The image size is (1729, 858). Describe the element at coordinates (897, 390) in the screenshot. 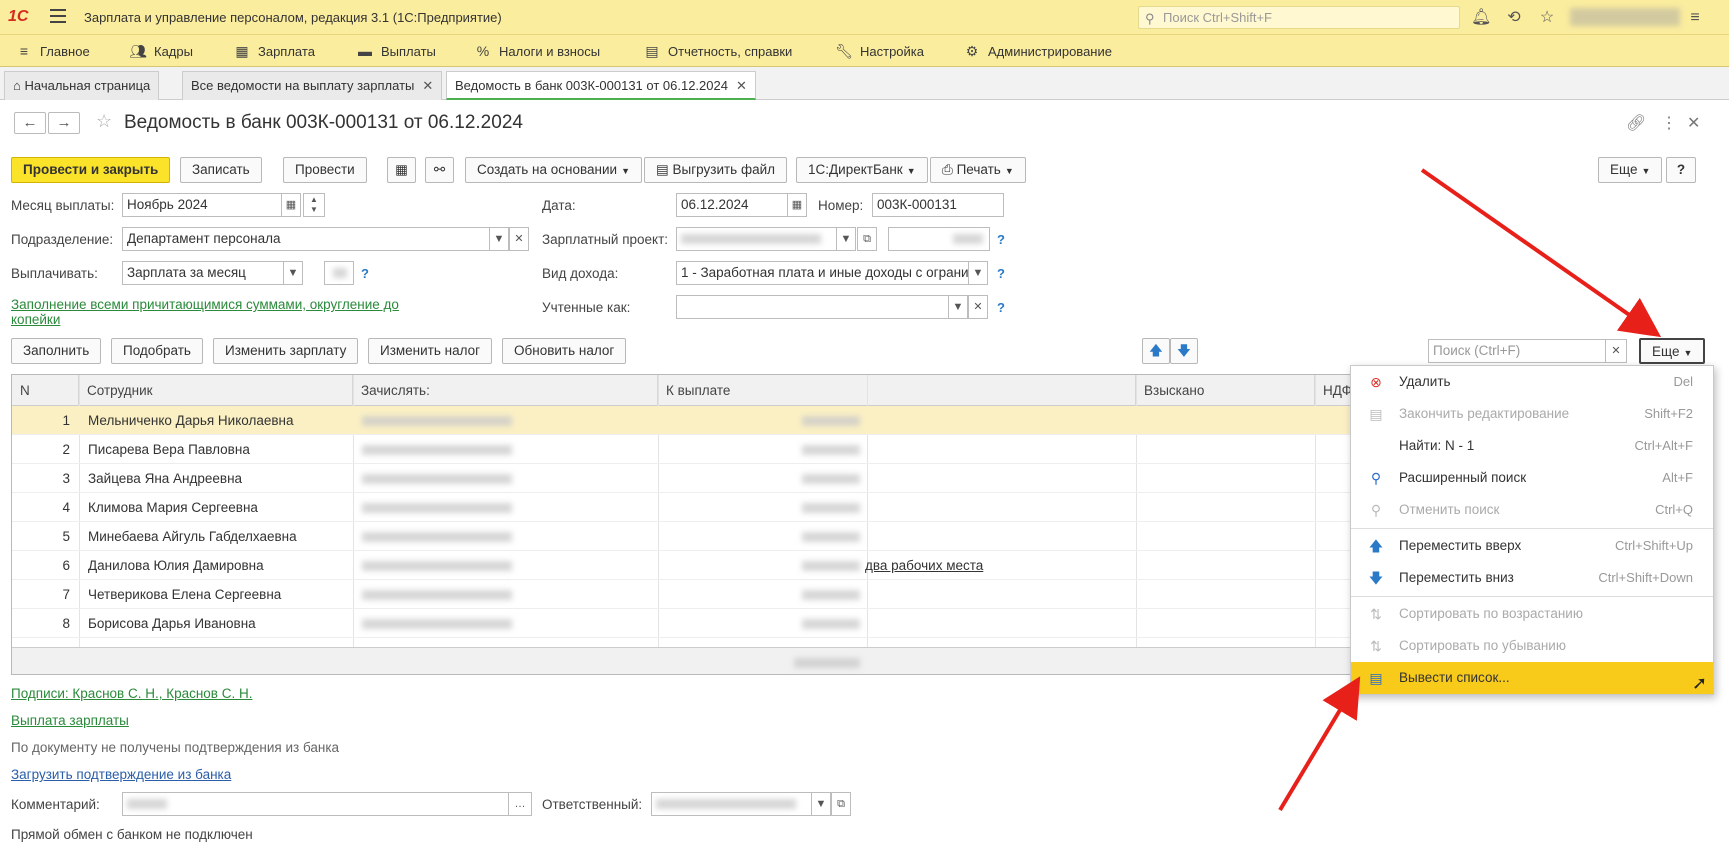

I see `column-header-to-pay: К выплате` at that location.